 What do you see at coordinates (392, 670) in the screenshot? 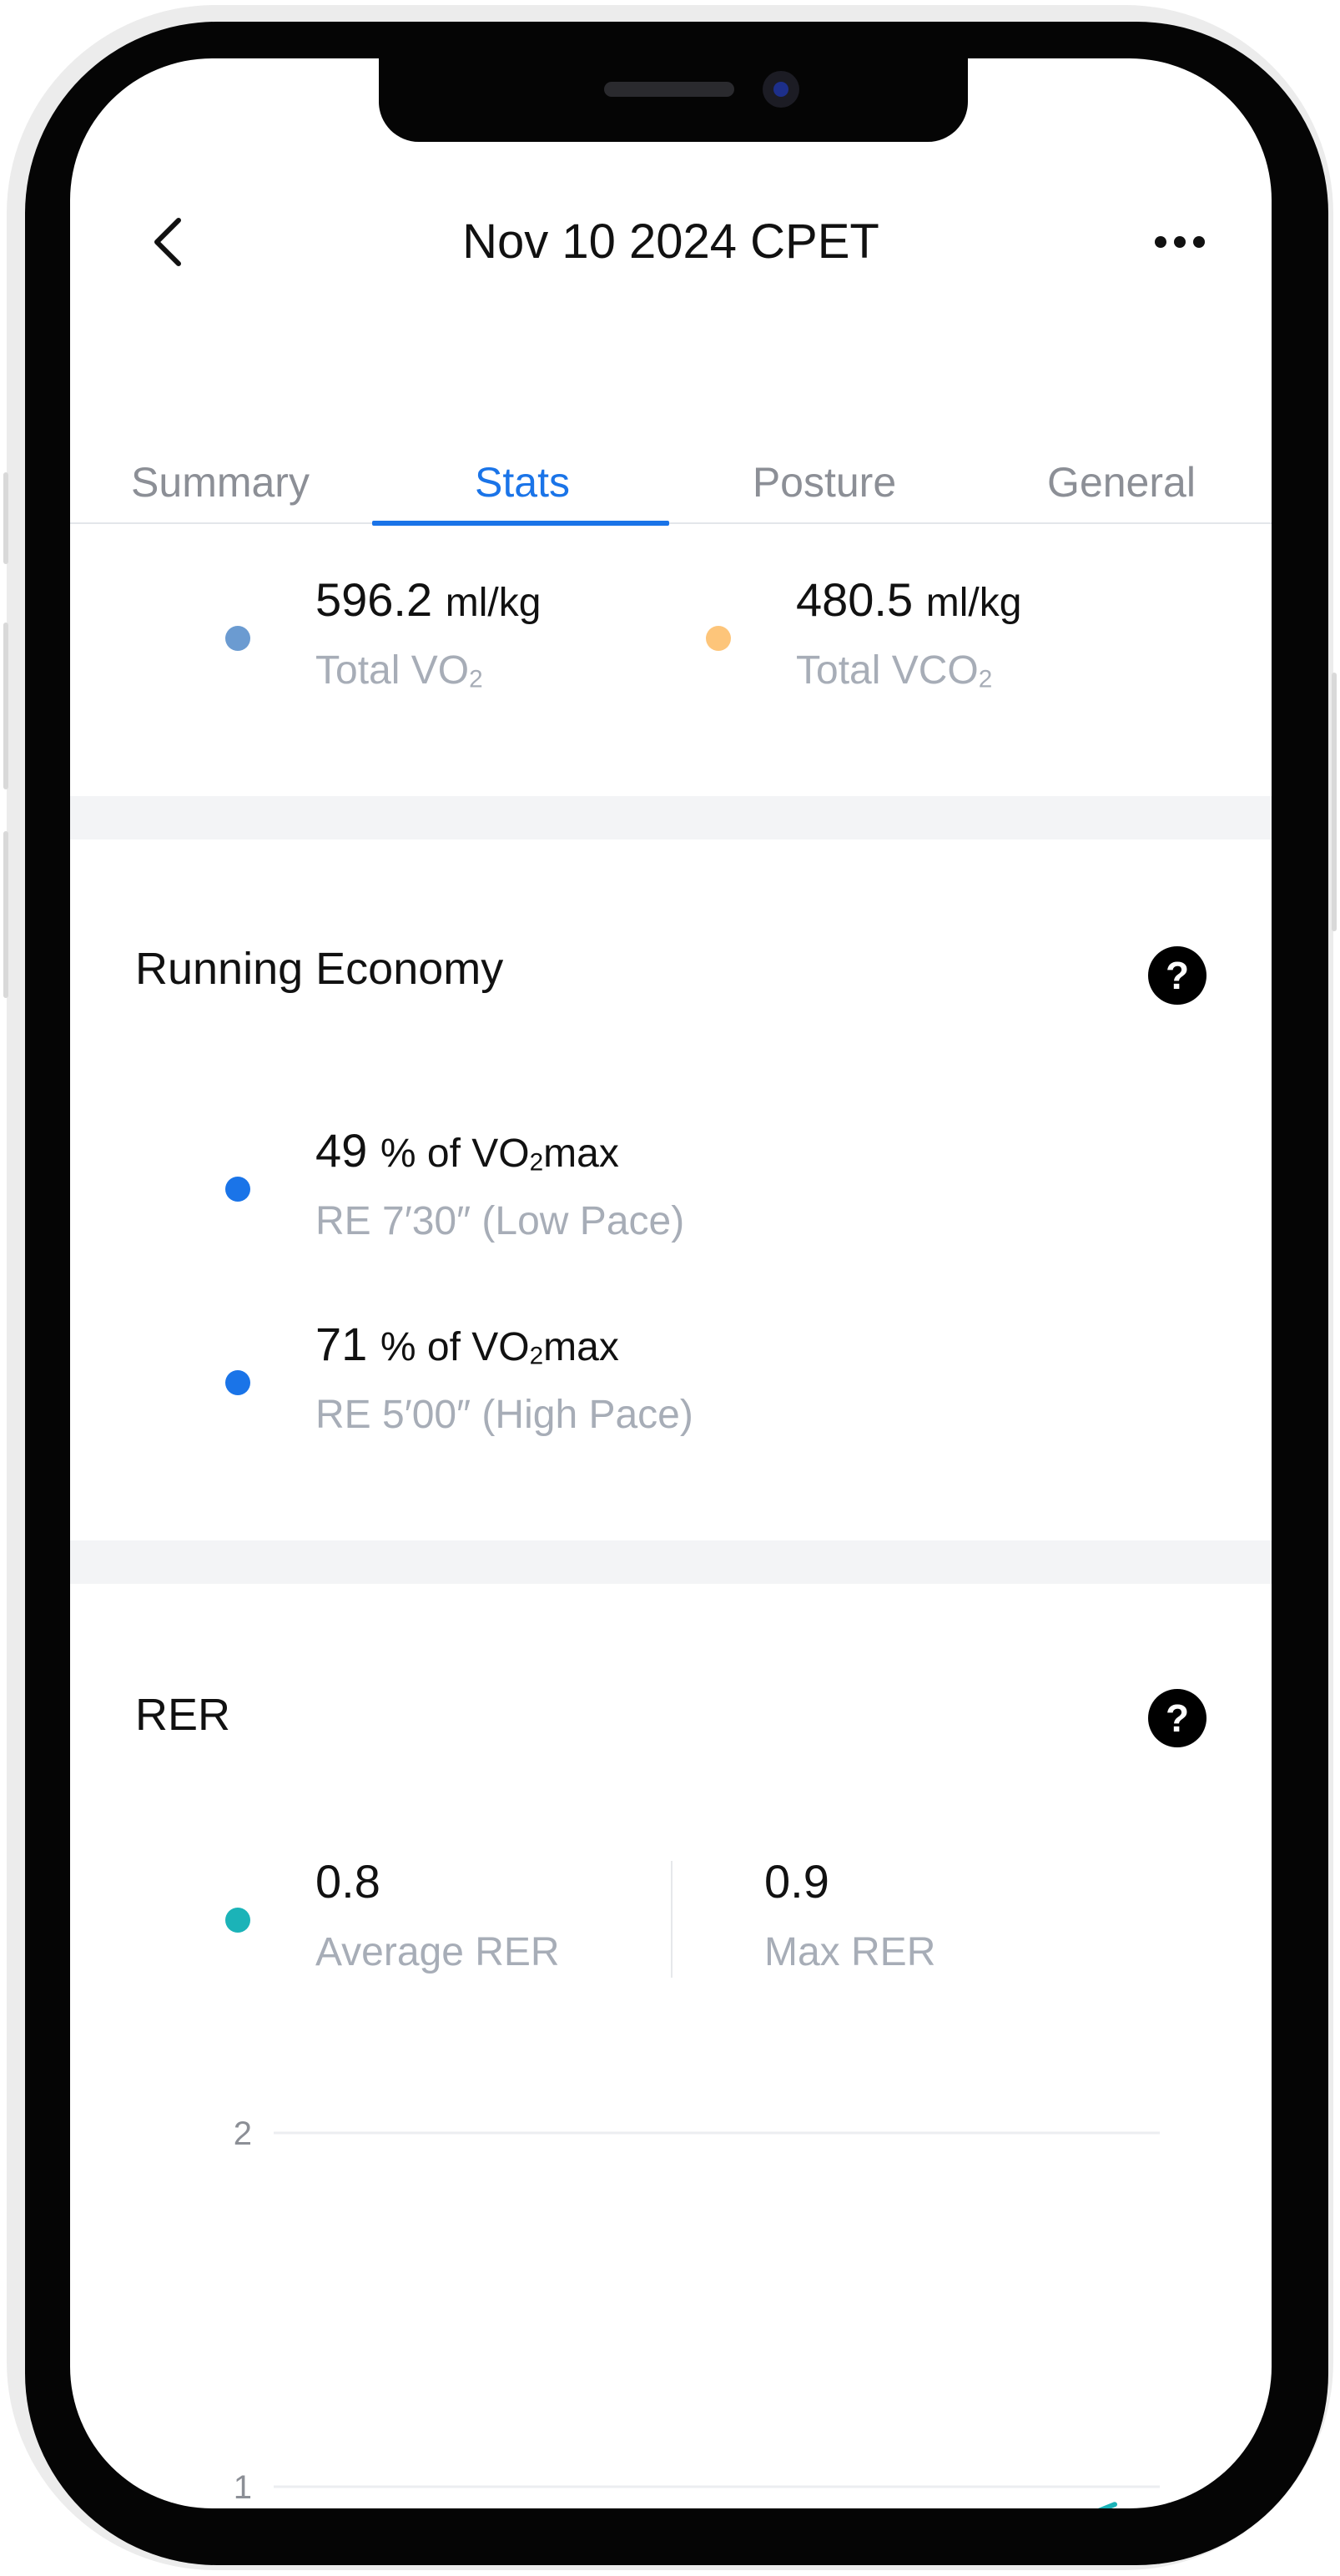
I see `vo2-label-text: Total VO` at bounding box center [392, 670].